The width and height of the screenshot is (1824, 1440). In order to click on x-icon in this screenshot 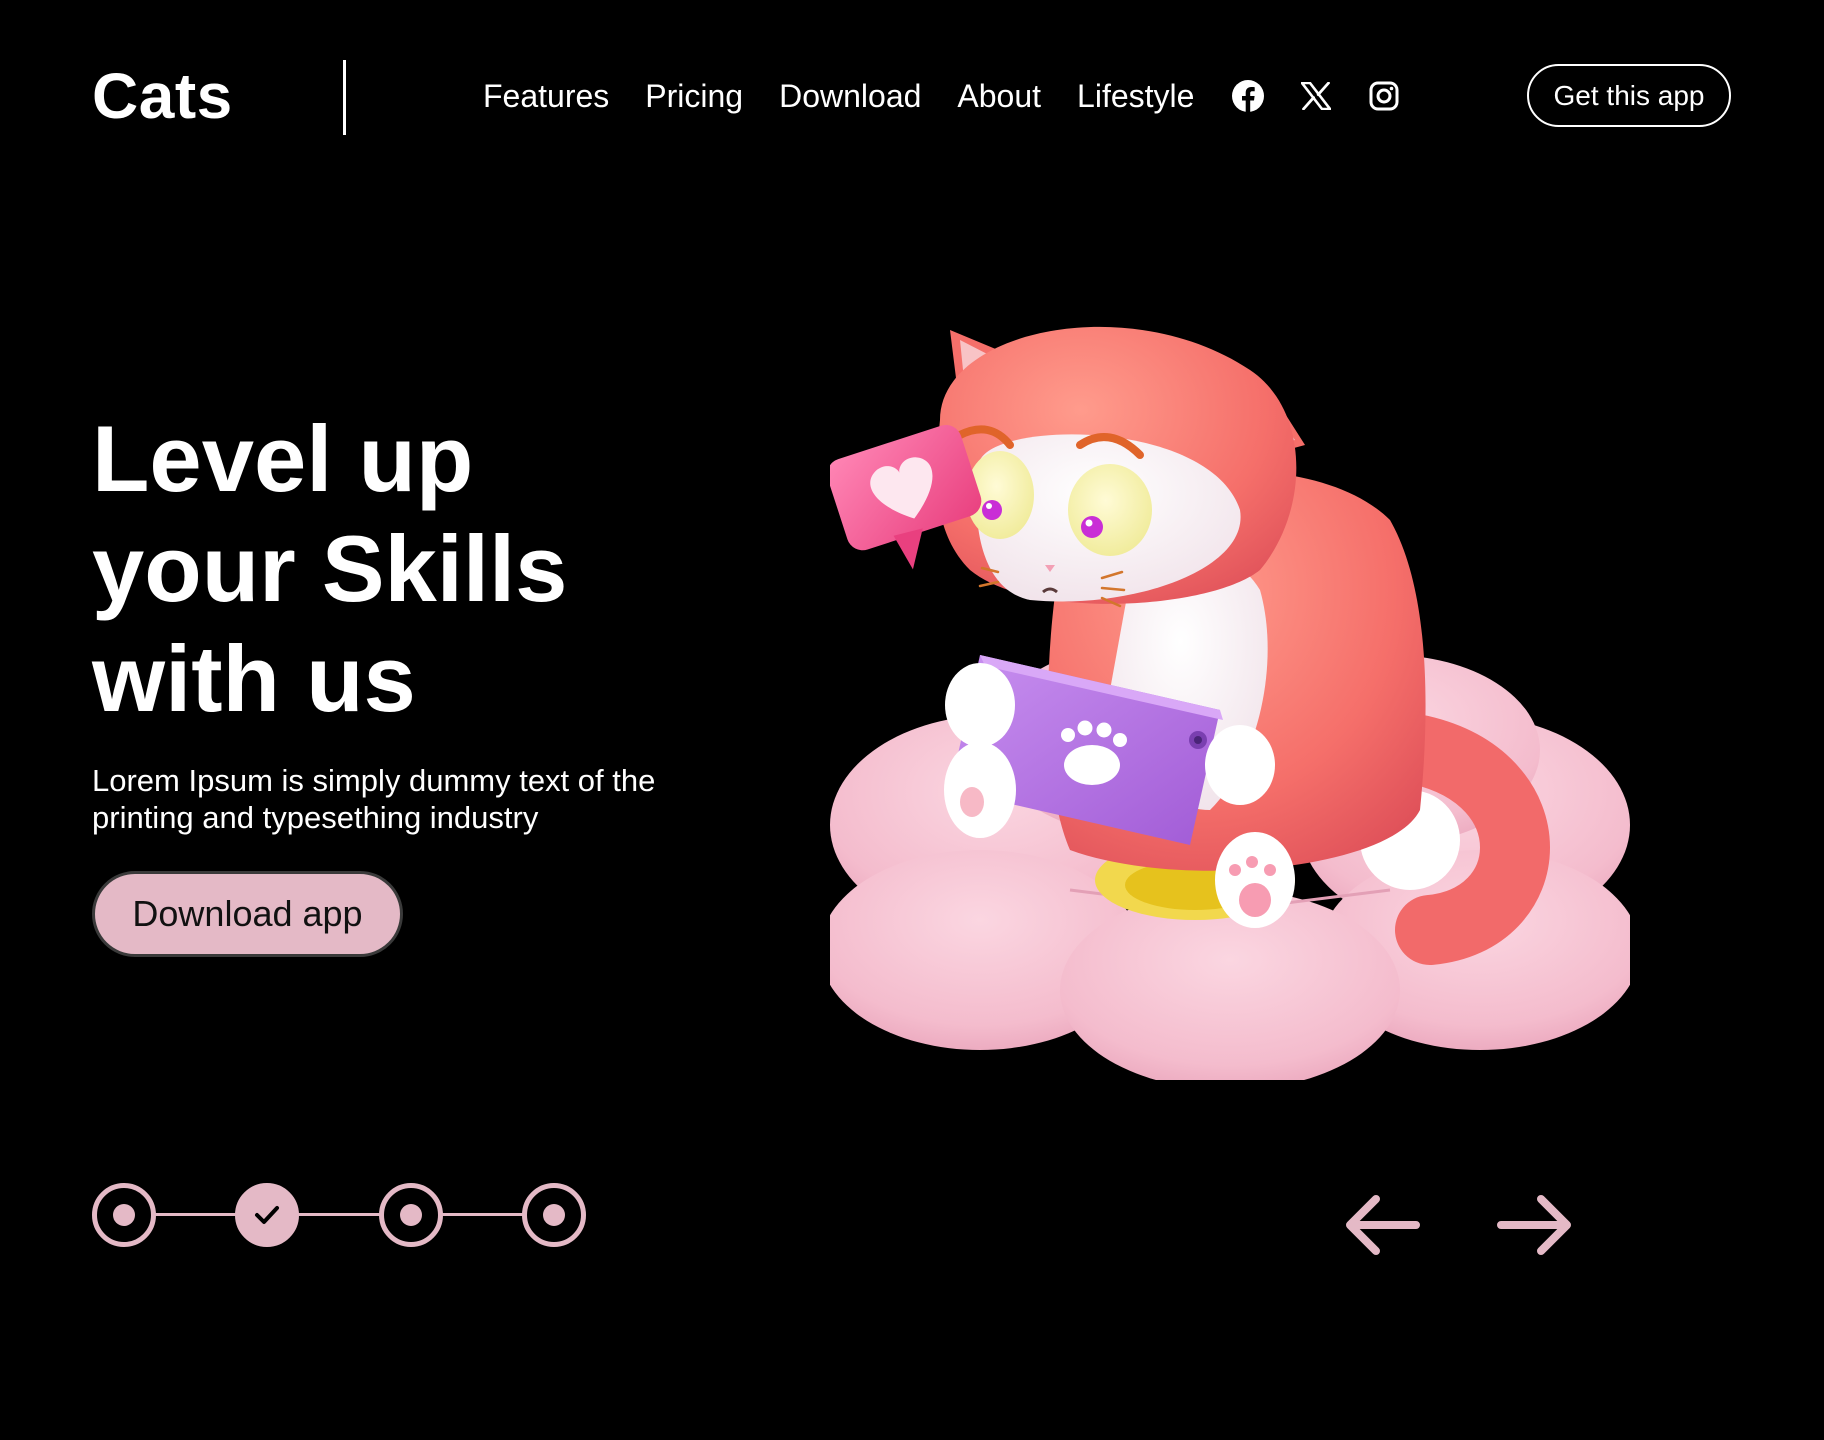, I will do `click(1316, 96)`.